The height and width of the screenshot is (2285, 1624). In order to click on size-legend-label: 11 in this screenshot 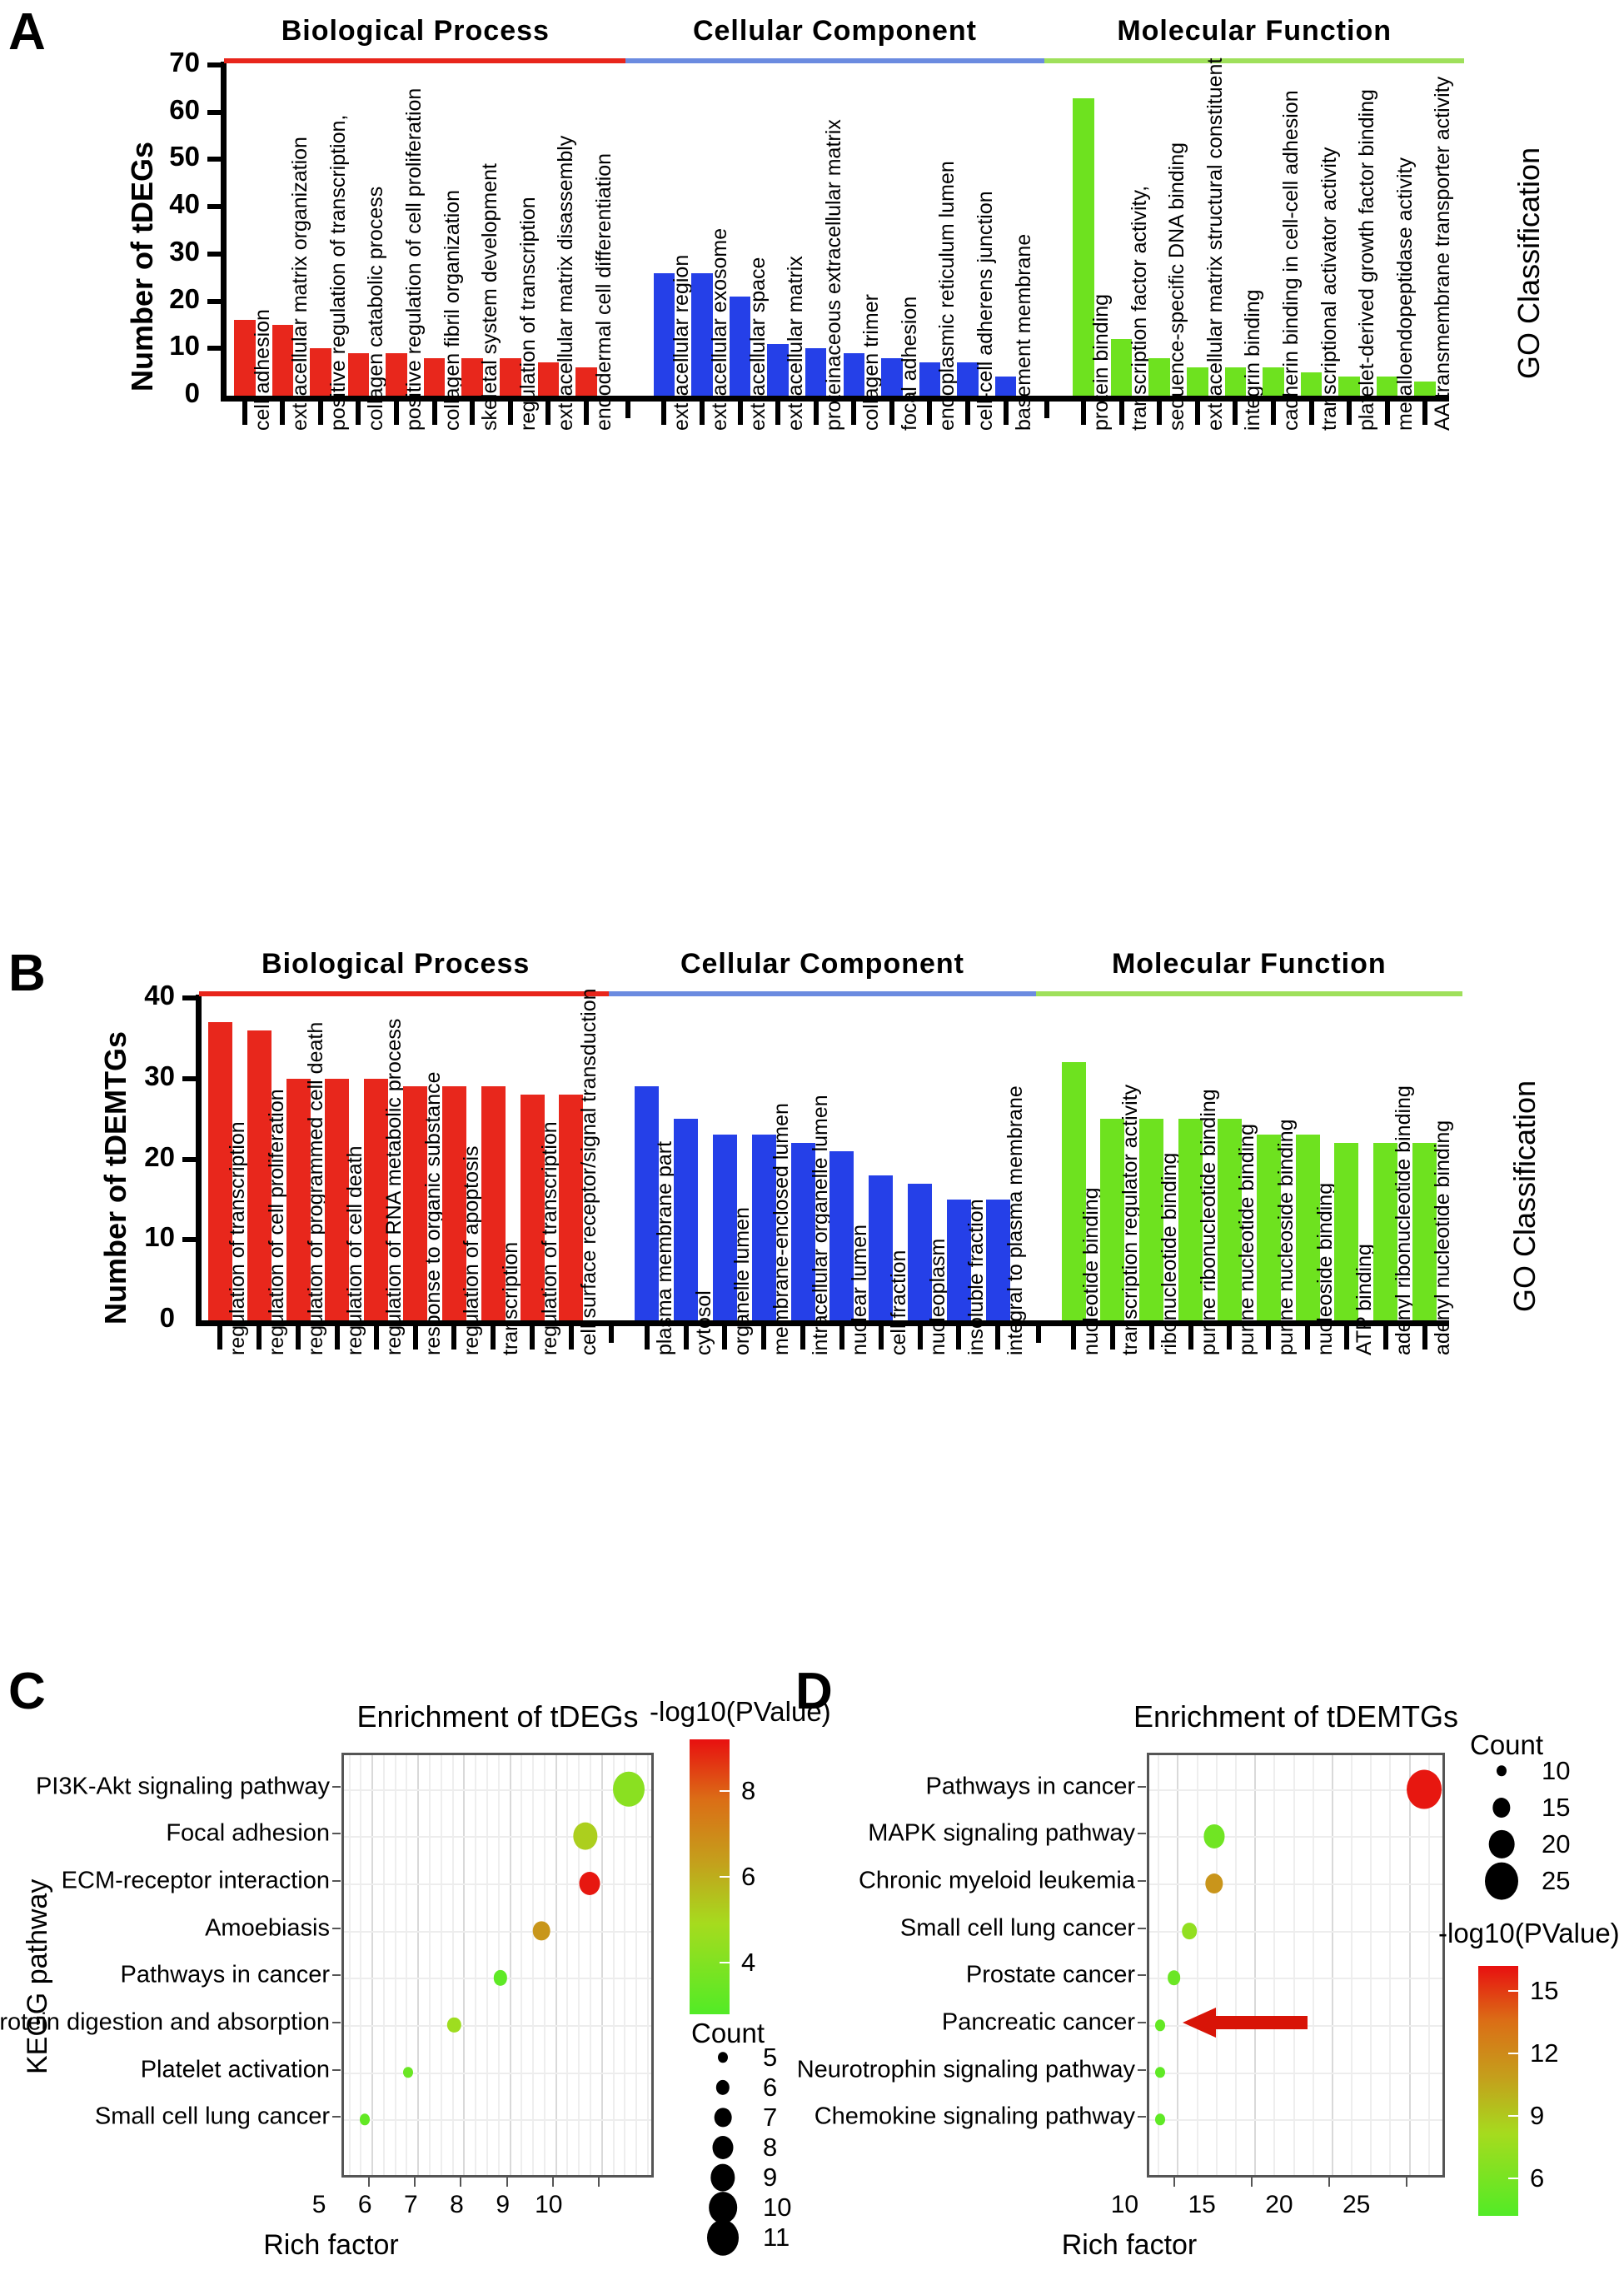, I will do `click(777, 2237)`.